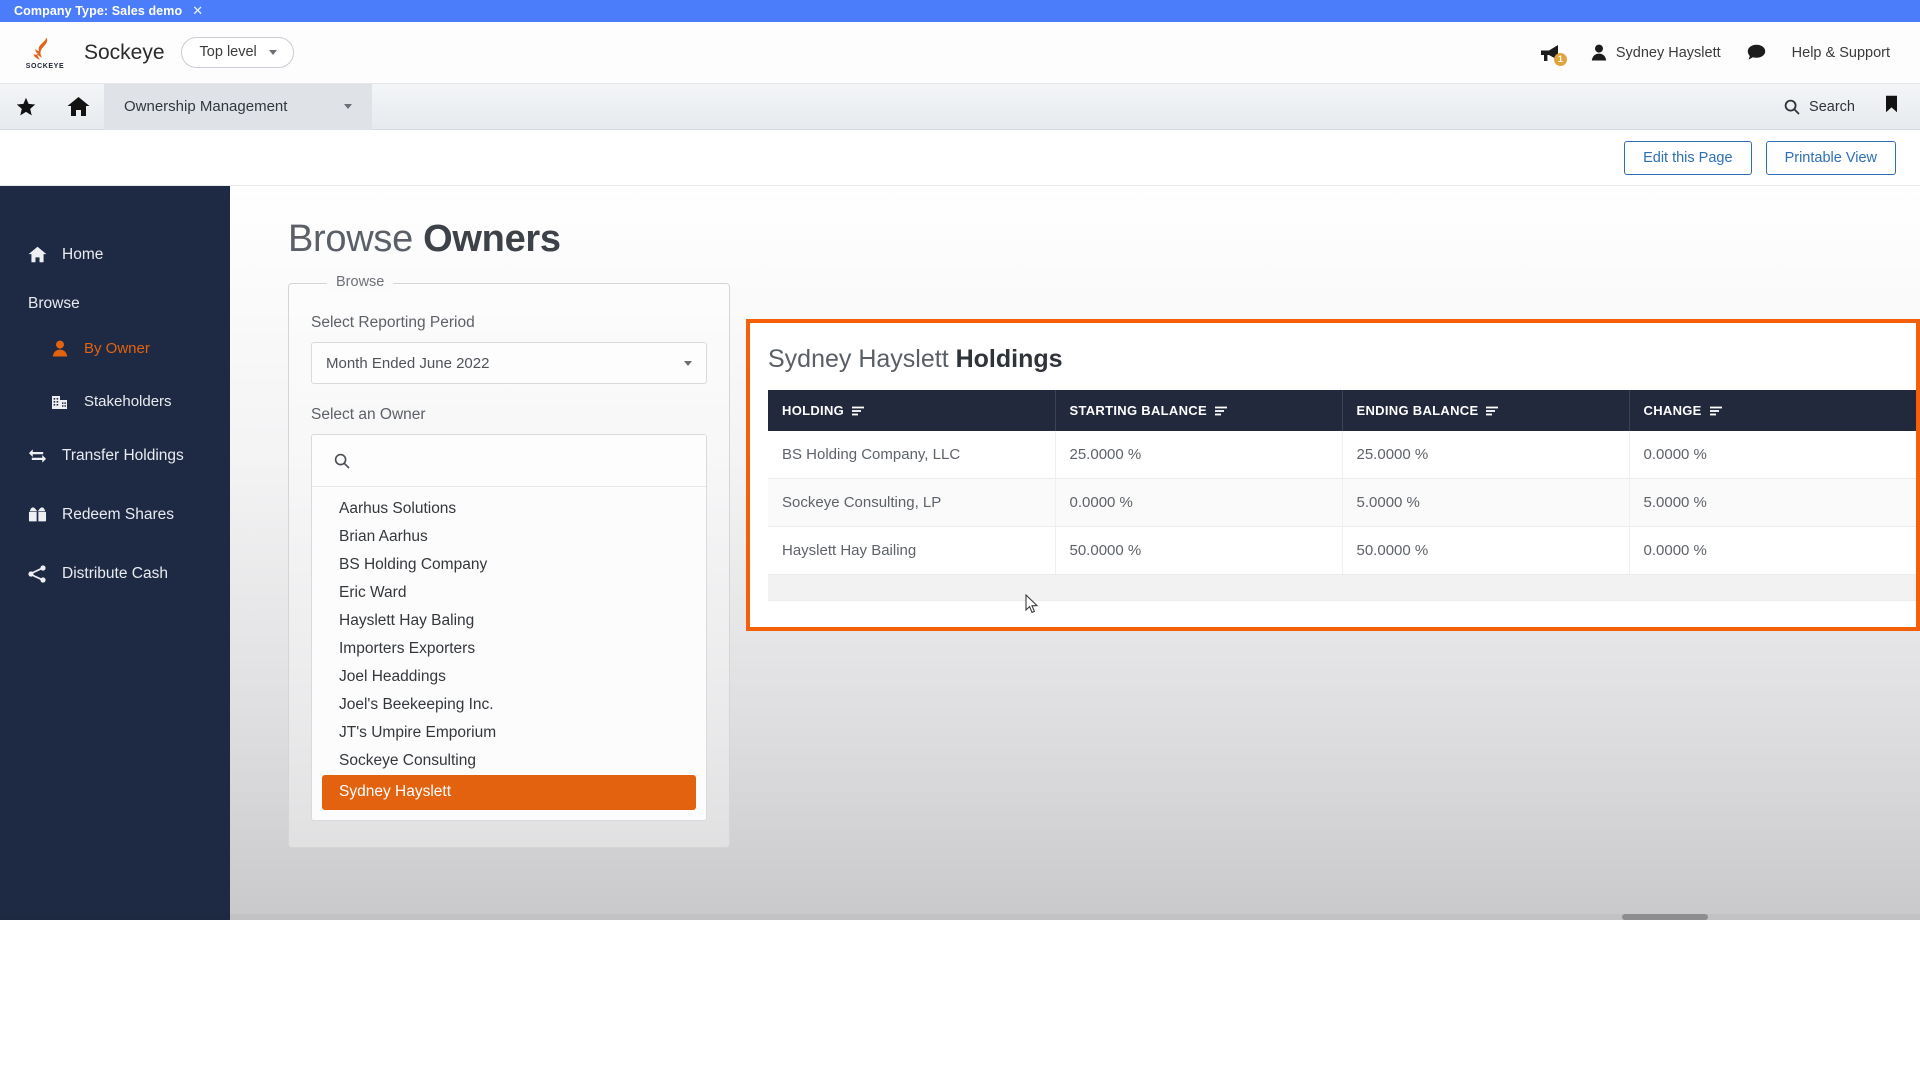  What do you see at coordinates (912, 455) in the screenshot?
I see `cell-holding: BS Holding Company, LLC` at bounding box center [912, 455].